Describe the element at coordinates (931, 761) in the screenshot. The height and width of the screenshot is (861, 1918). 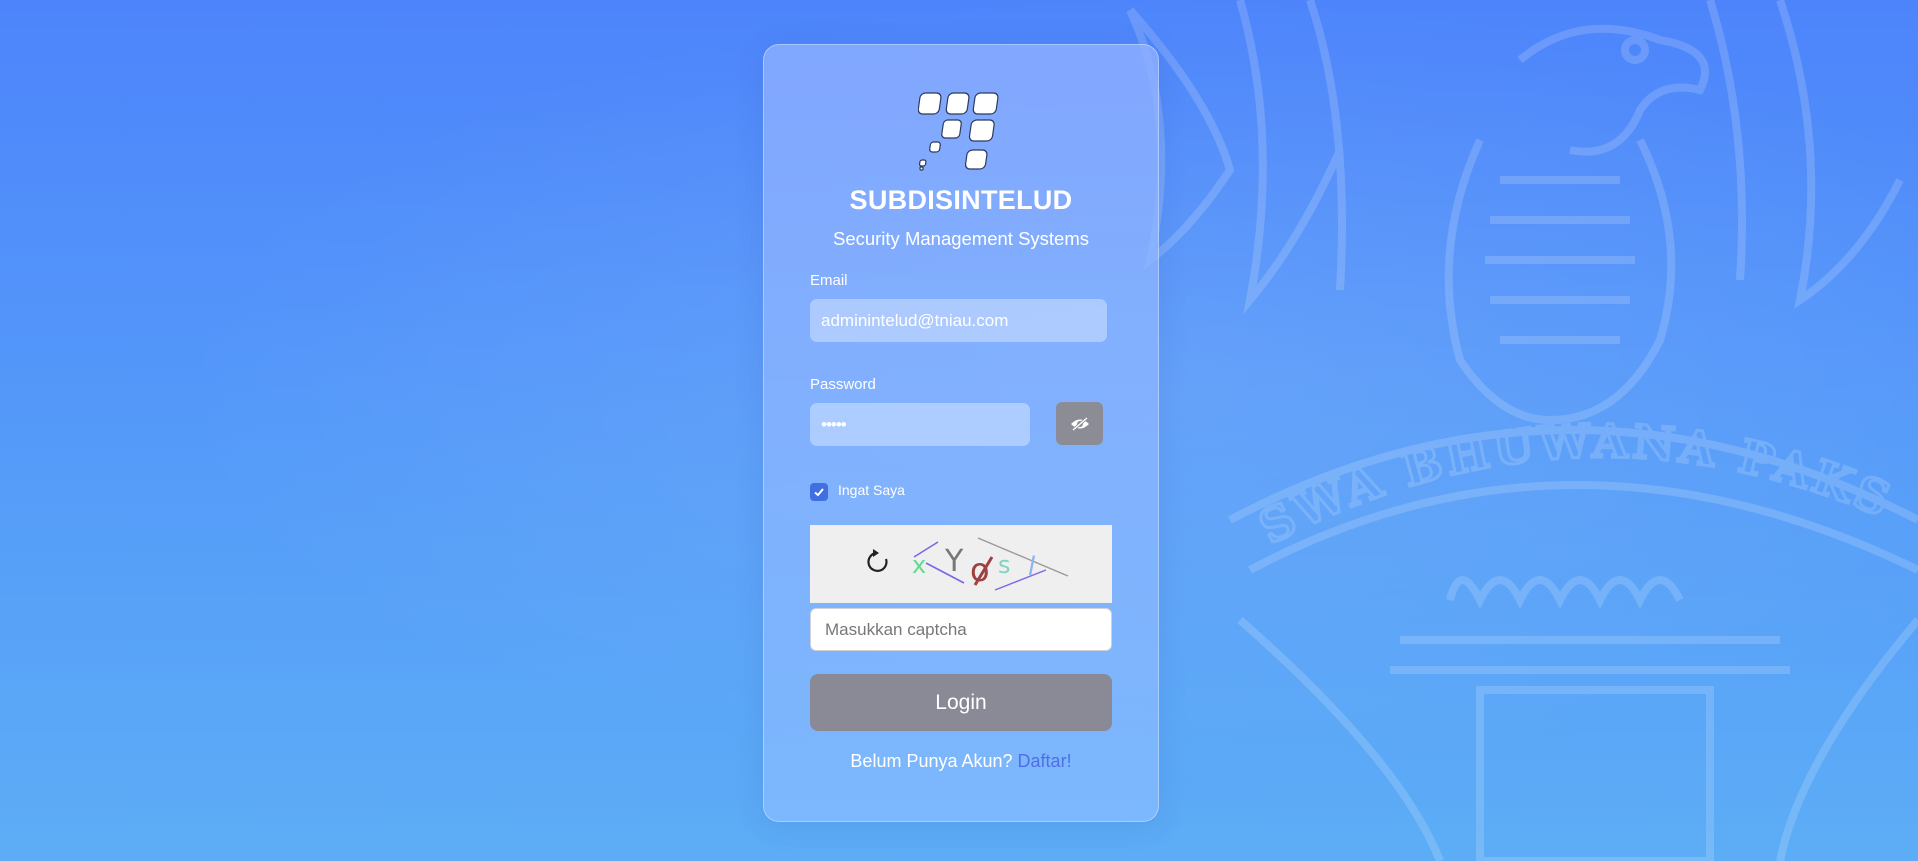
I see `register-prompt-text: Belum Punya Akun?` at that location.